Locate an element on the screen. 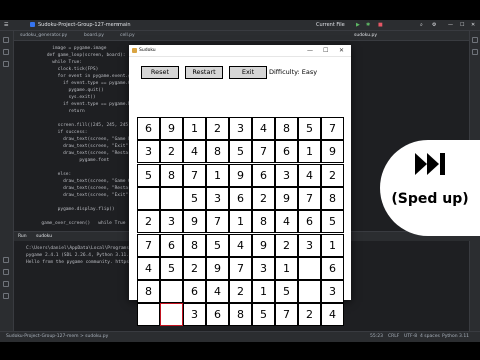  run-icon: ▶ is located at coordinates (358, 25).